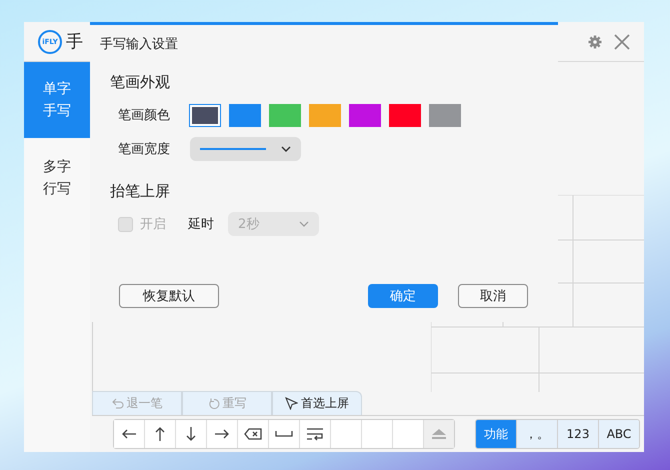 This screenshot has width=670, height=470. I want to click on space-icon, so click(284, 434).